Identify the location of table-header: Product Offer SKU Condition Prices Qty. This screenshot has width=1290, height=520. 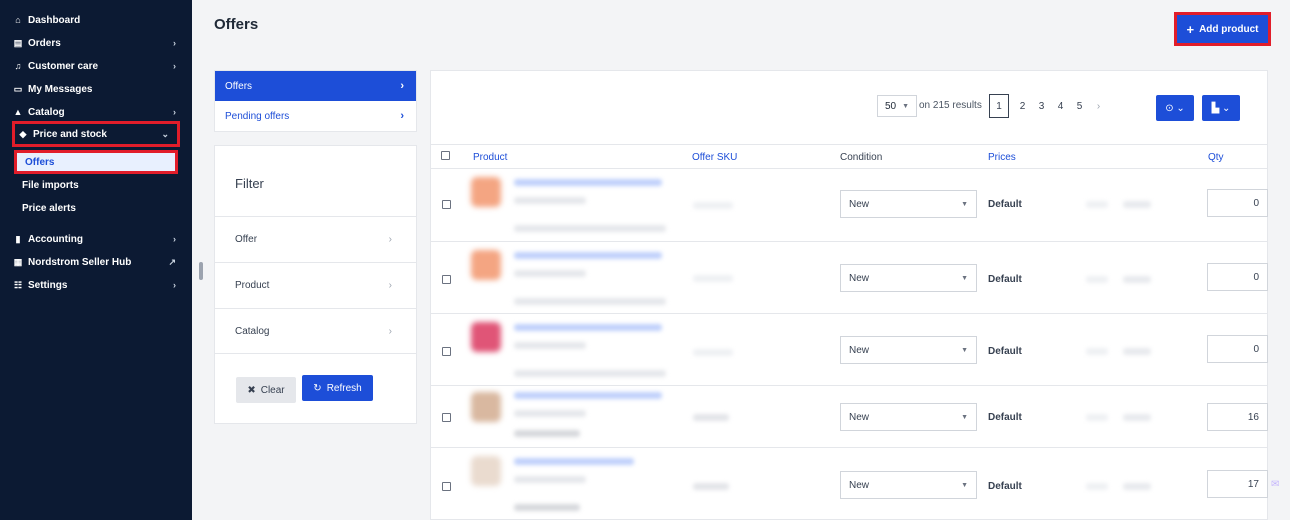
(849, 156).